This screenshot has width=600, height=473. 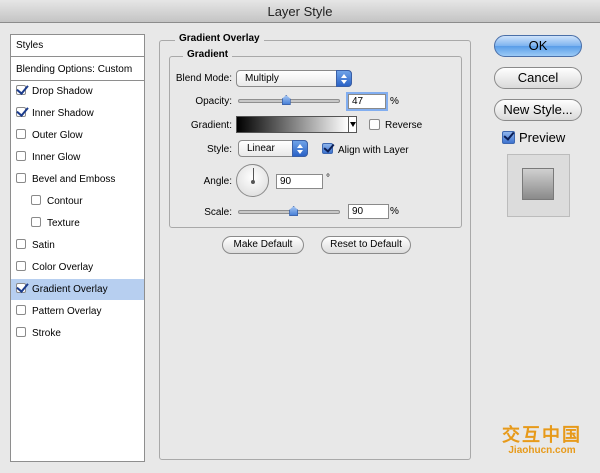 What do you see at coordinates (374, 124) in the screenshot?
I see `reverse-checkbox` at bounding box center [374, 124].